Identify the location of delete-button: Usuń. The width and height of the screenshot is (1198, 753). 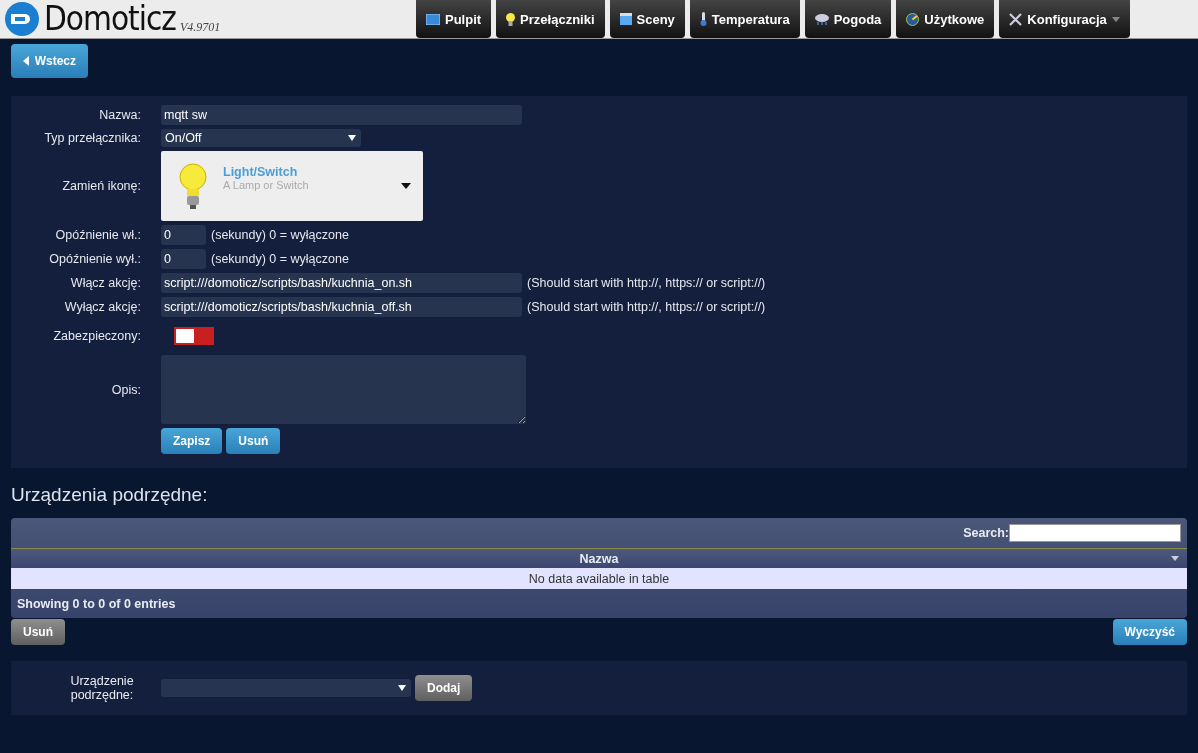
(38, 632).